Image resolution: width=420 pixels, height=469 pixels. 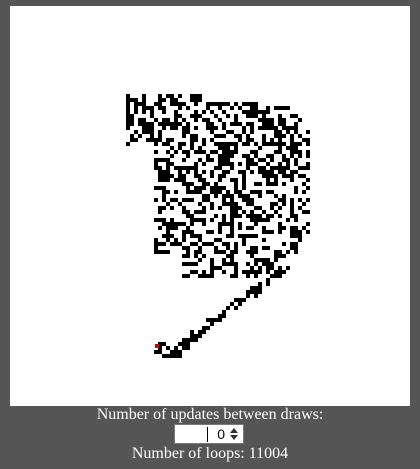 I want to click on updates-stepper, so click(x=209, y=434).